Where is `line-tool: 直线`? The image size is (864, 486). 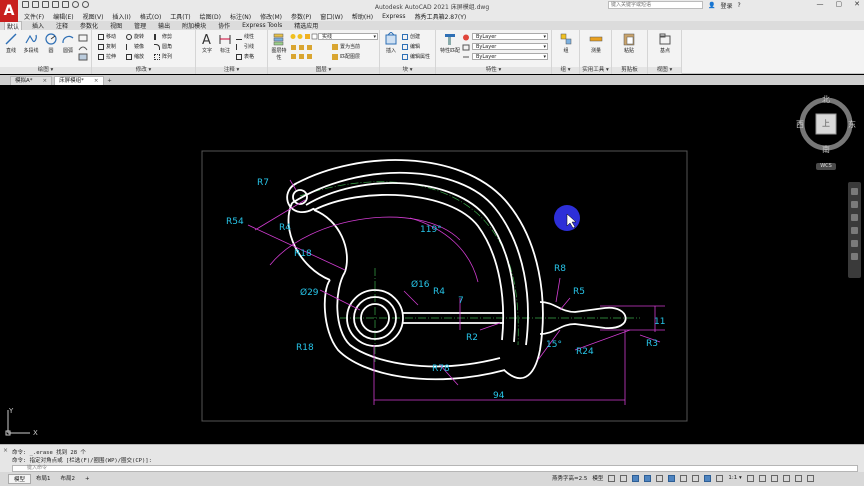
line-tool: 直线 is located at coordinates (11, 43).